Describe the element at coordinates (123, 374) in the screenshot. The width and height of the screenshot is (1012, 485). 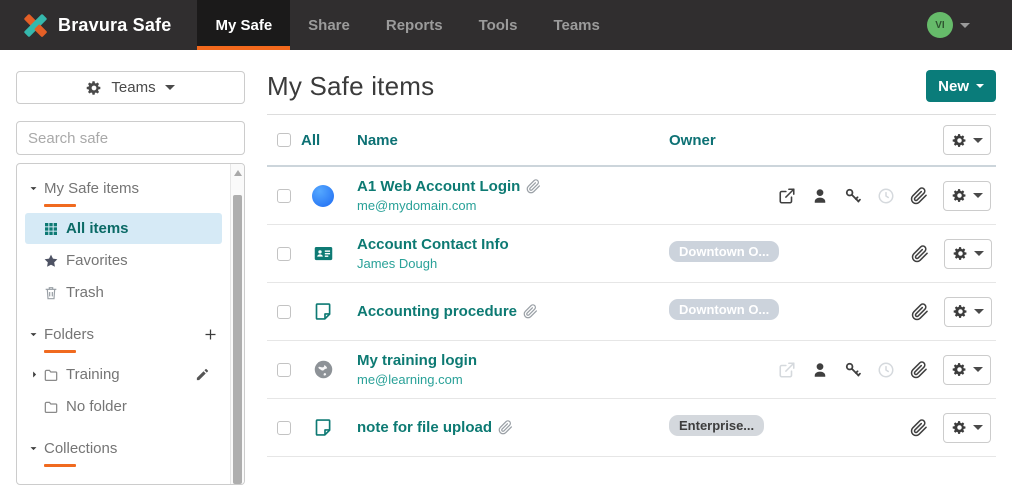
I see `sidebar-item-training: Training` at that location.